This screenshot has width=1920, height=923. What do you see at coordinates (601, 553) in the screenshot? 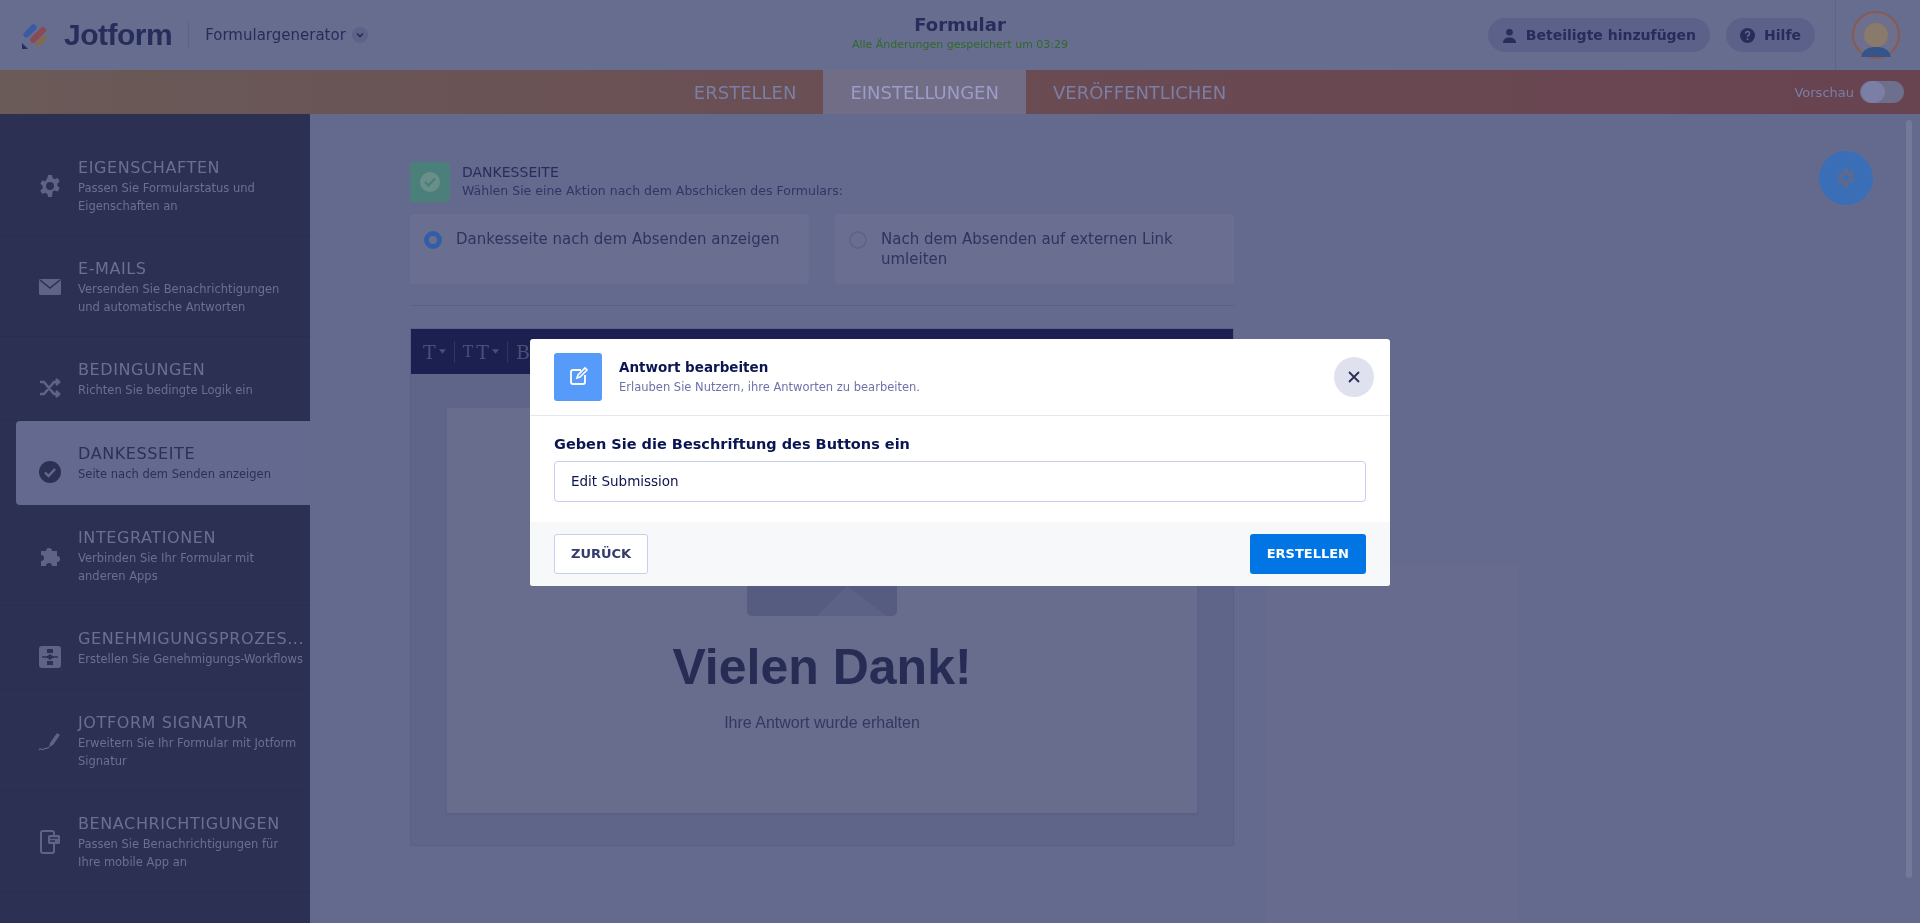
I see `back-button: ZURÜCK` at bounding box center [601, 553].